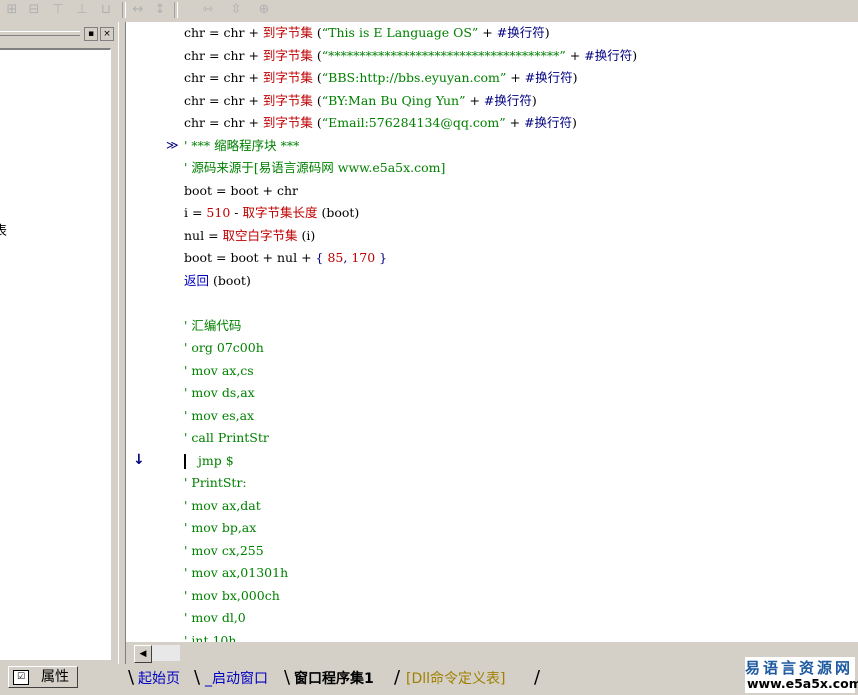 This screenshot has width=858, height=695. What do you see at coordinates (138, 332) in the screenshot?
I see `editor-gutter` at bounding box center [138, 332].